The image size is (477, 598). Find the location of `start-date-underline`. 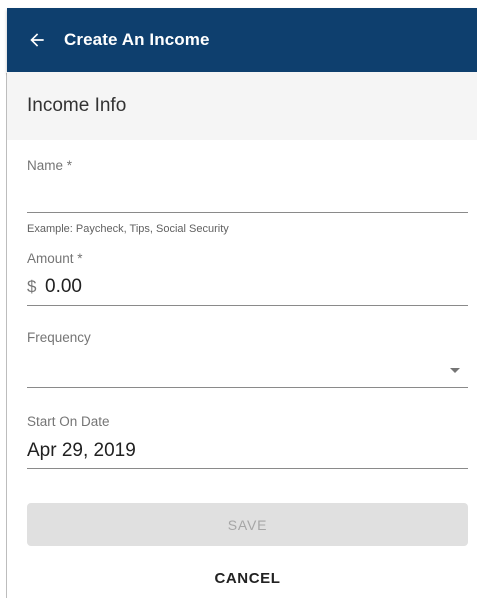

start-date-underline is located at coordinates (247, 468).